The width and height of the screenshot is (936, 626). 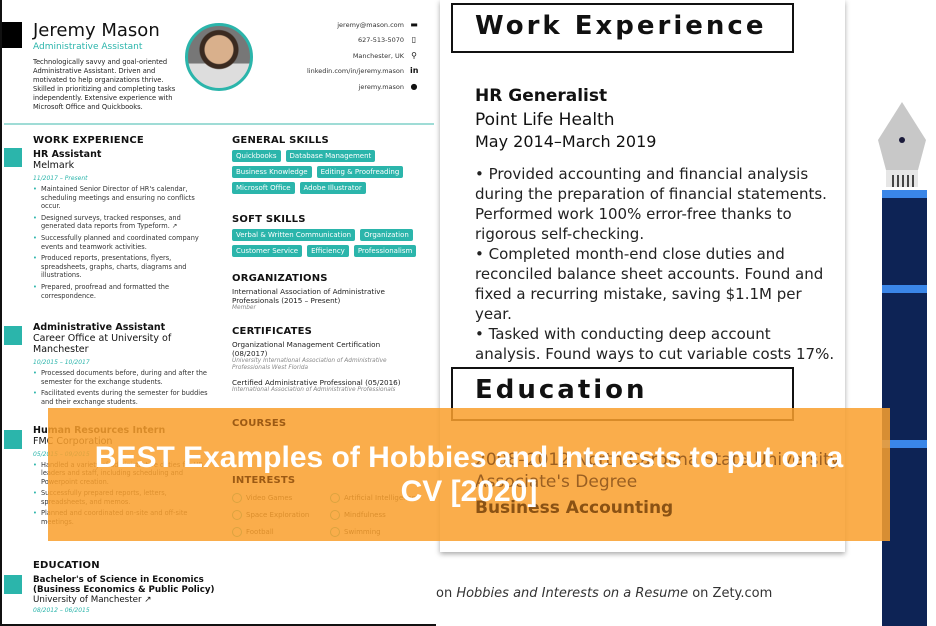 I want to click on company: FMC Corporation, so click(x=73, y=441).